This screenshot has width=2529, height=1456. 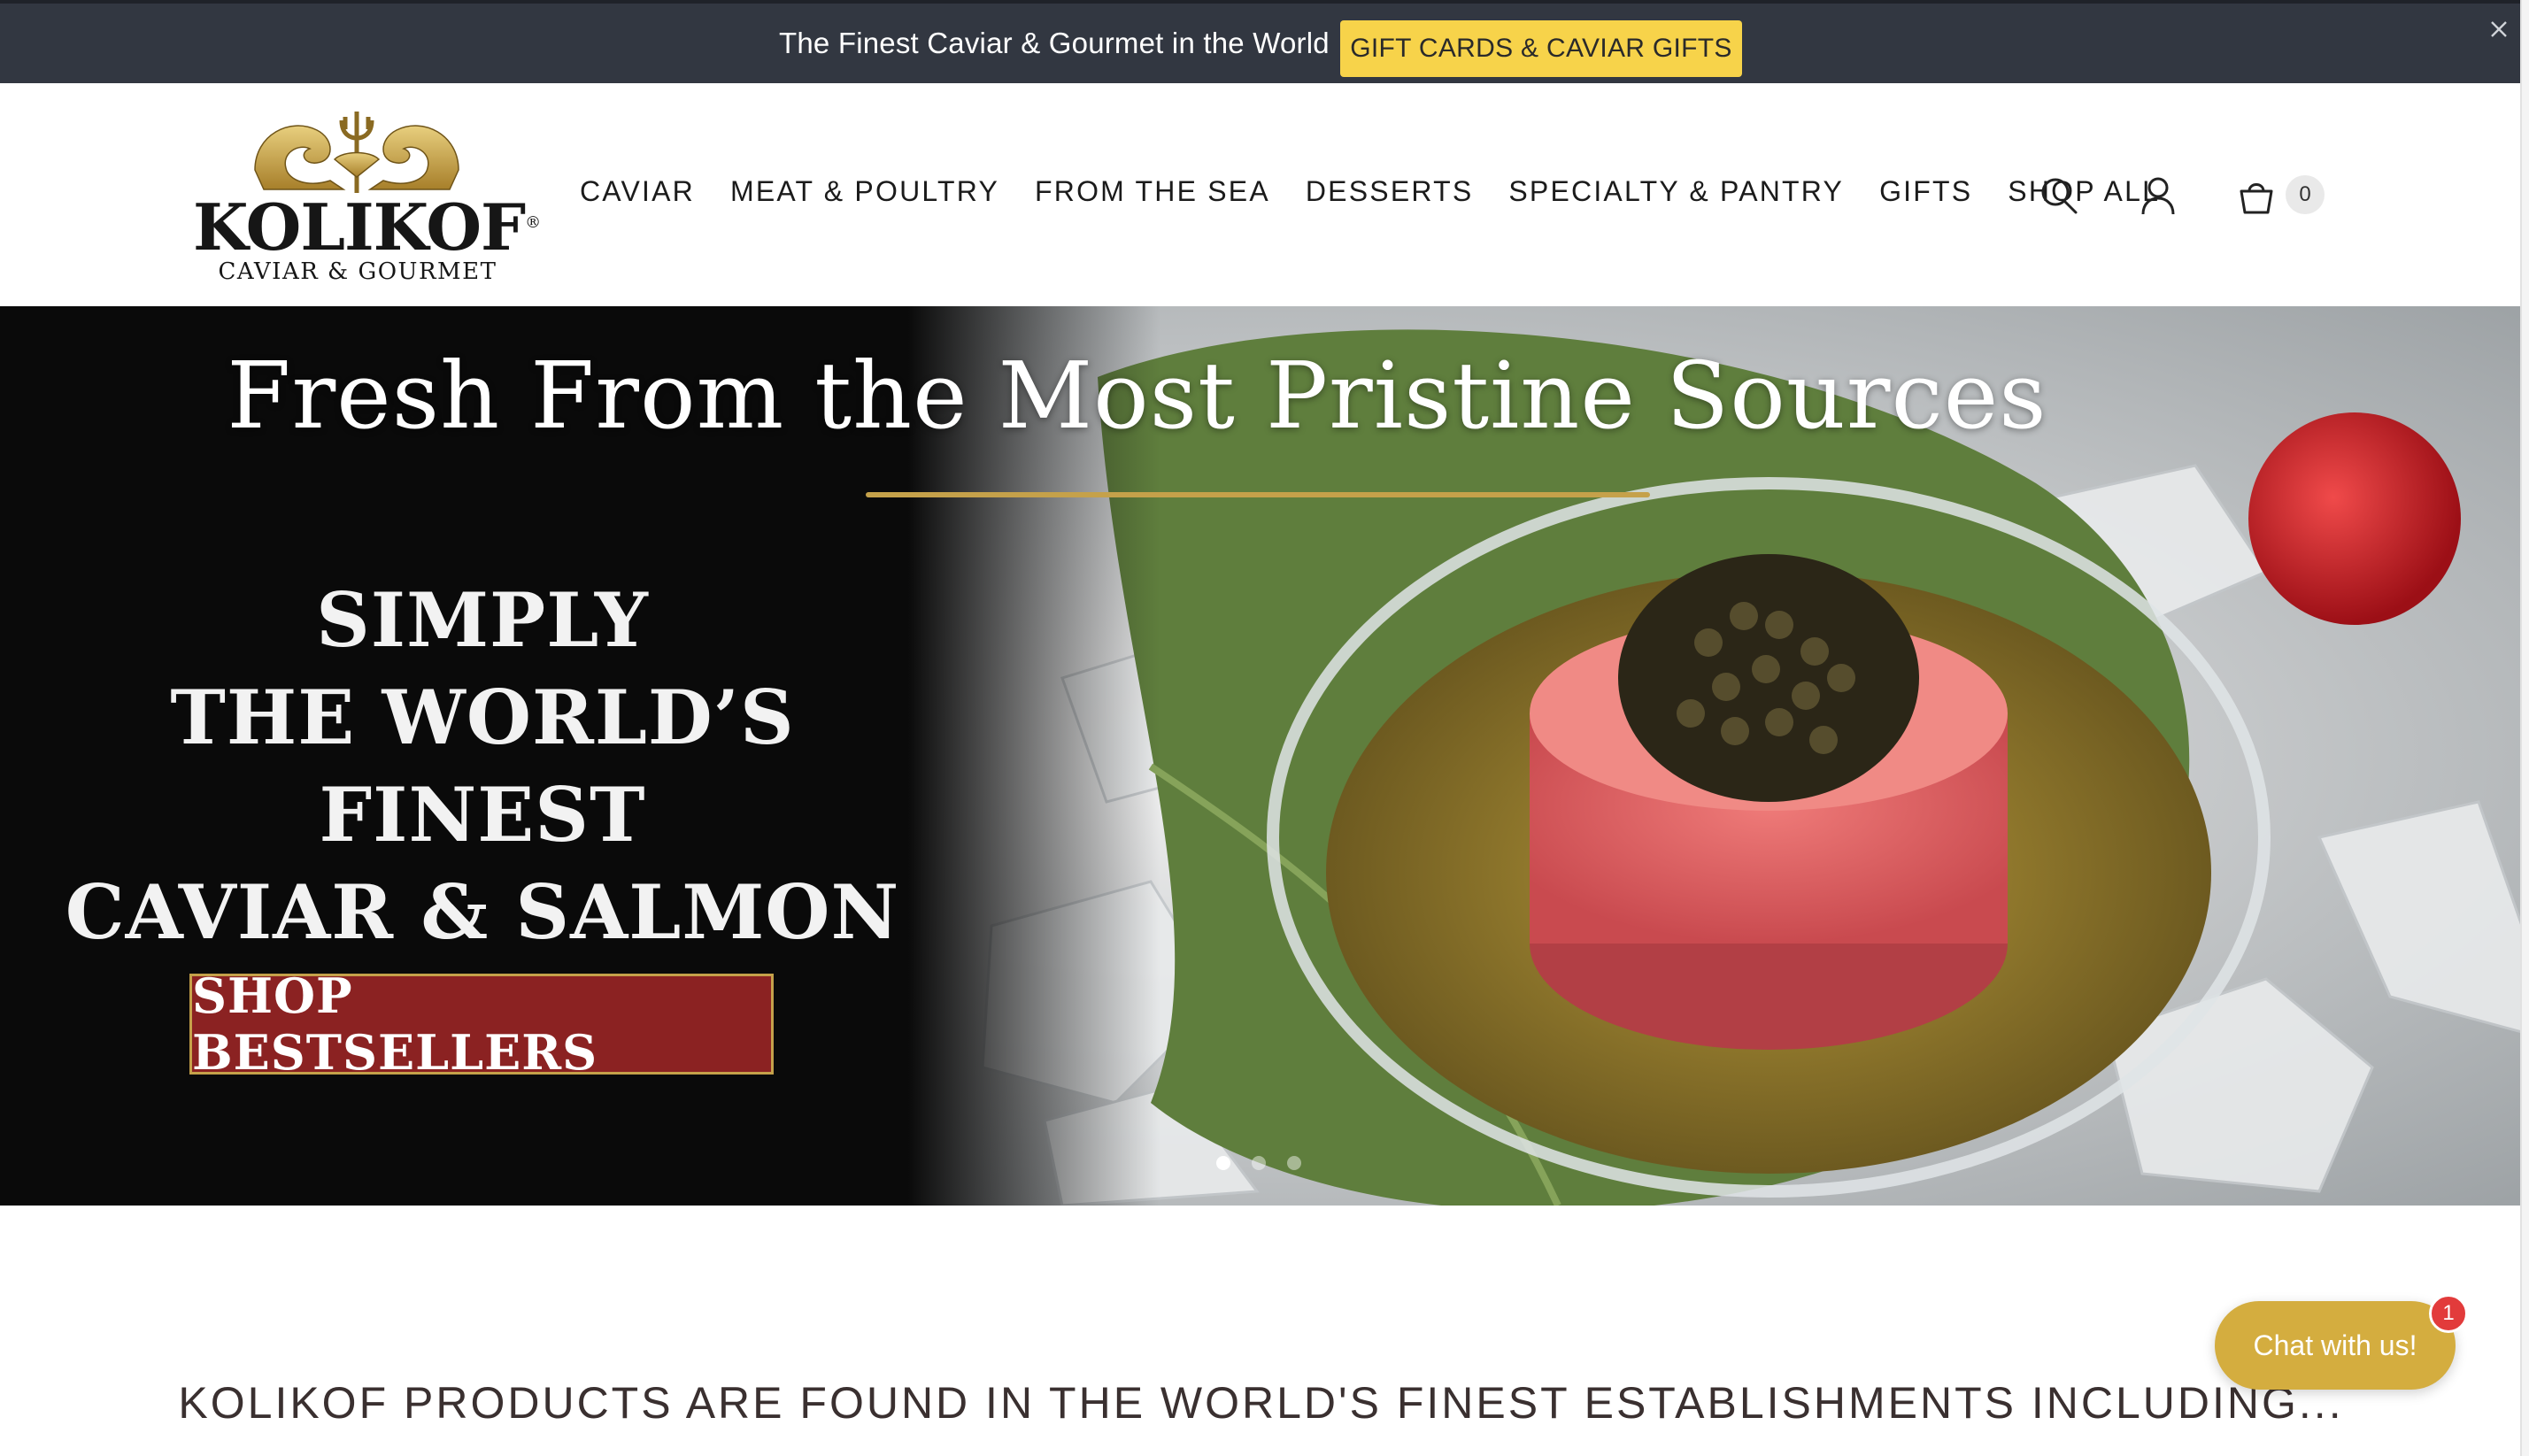 I want to click on nav-item-specialty-pantry: SPECIALTY & PANTRY, so click(x=1676, y=191).